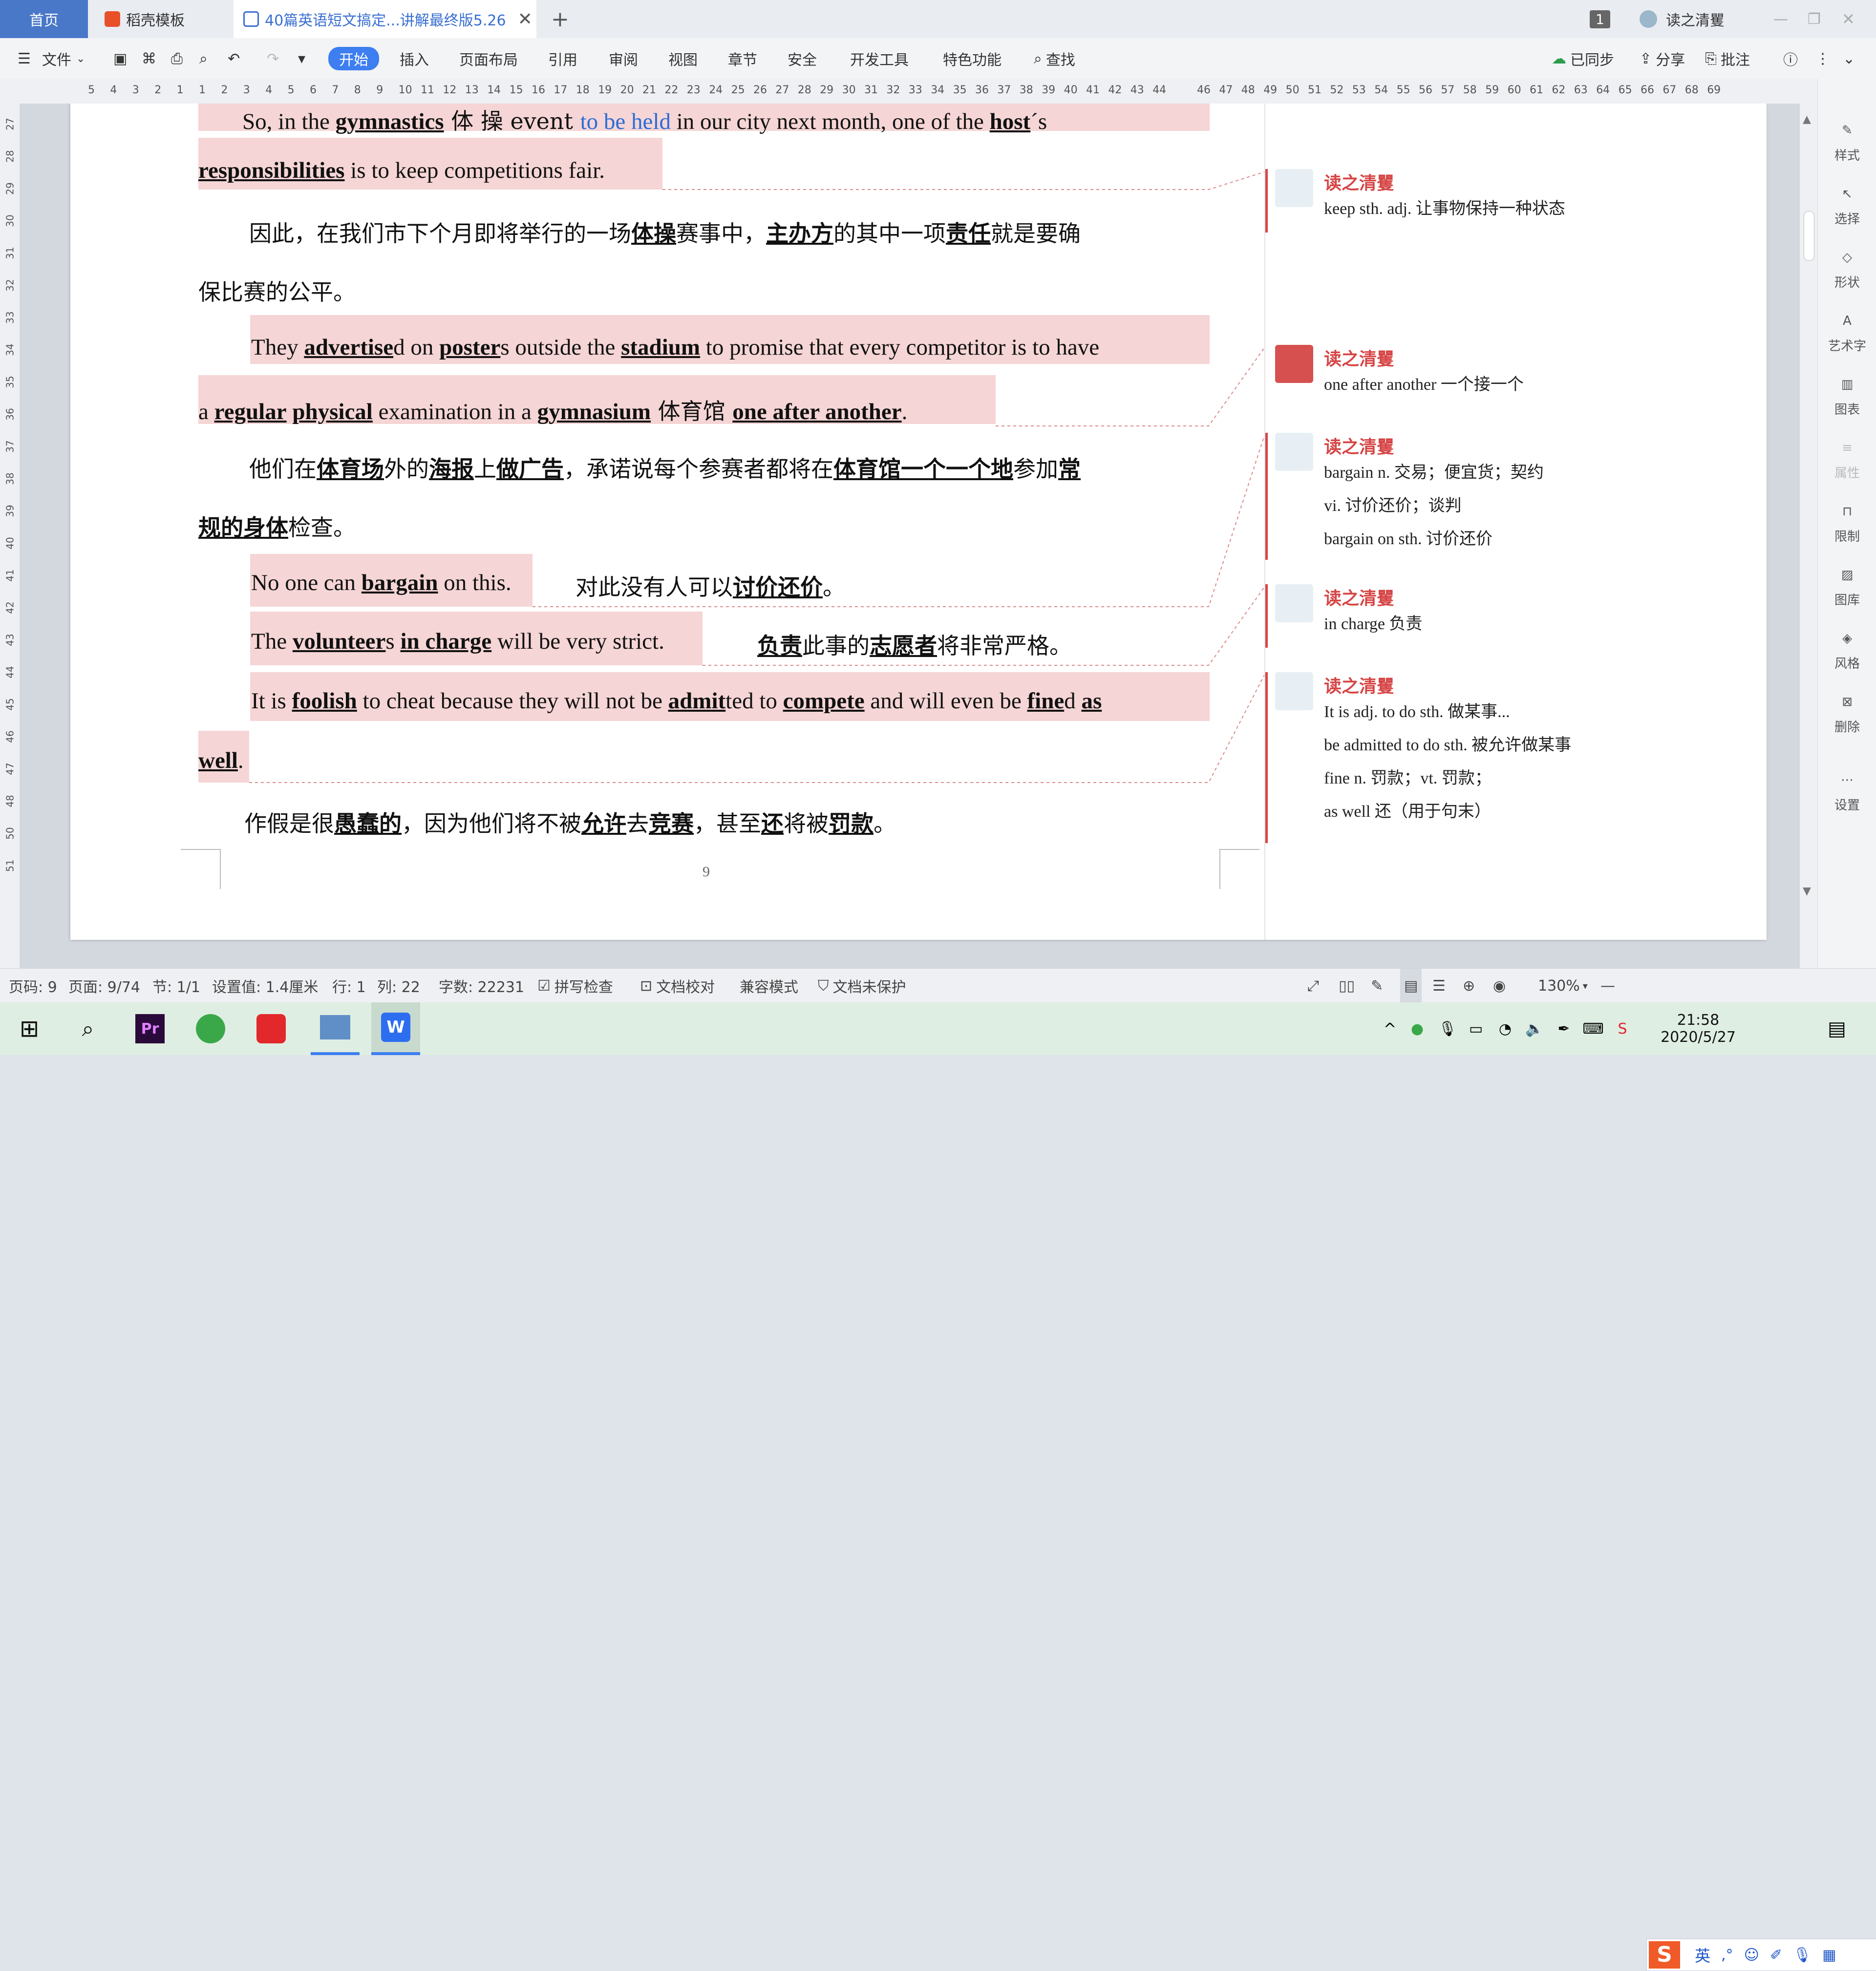  Describe the element at coordinates (176, 986) in the screenshot. I see `status-section: 节: 1/1` at that location.